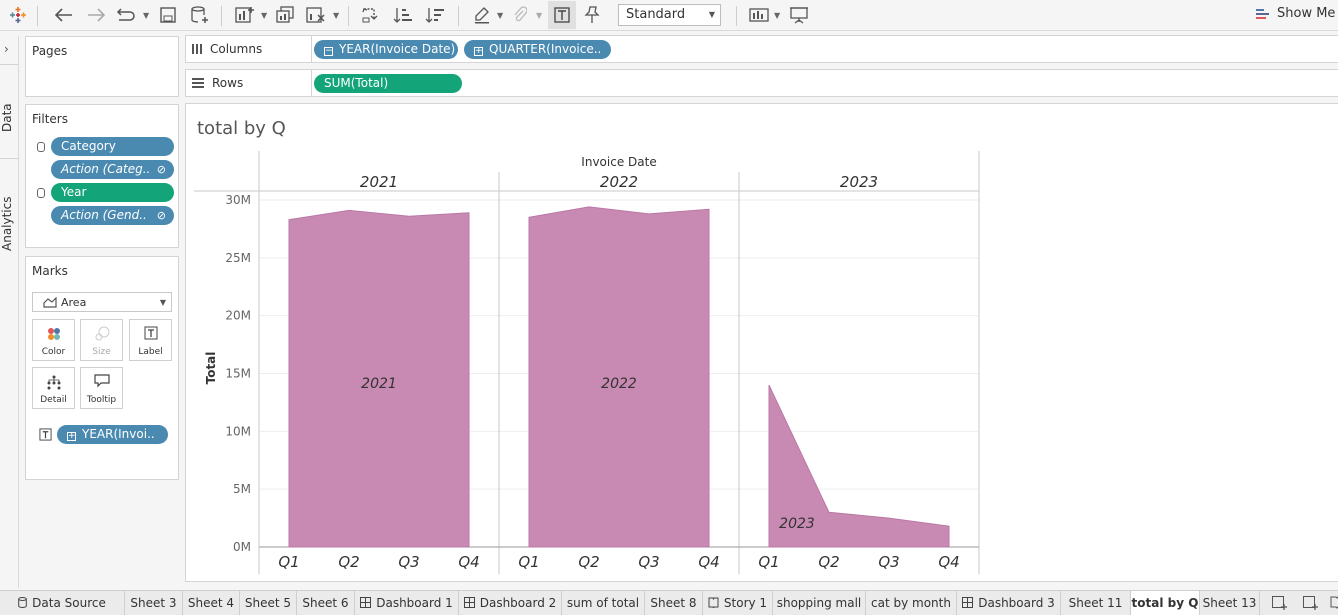 The height and width of the screenshot is (615, 1338). I want to click on expand-plus-icon: +, so click(71, 436).